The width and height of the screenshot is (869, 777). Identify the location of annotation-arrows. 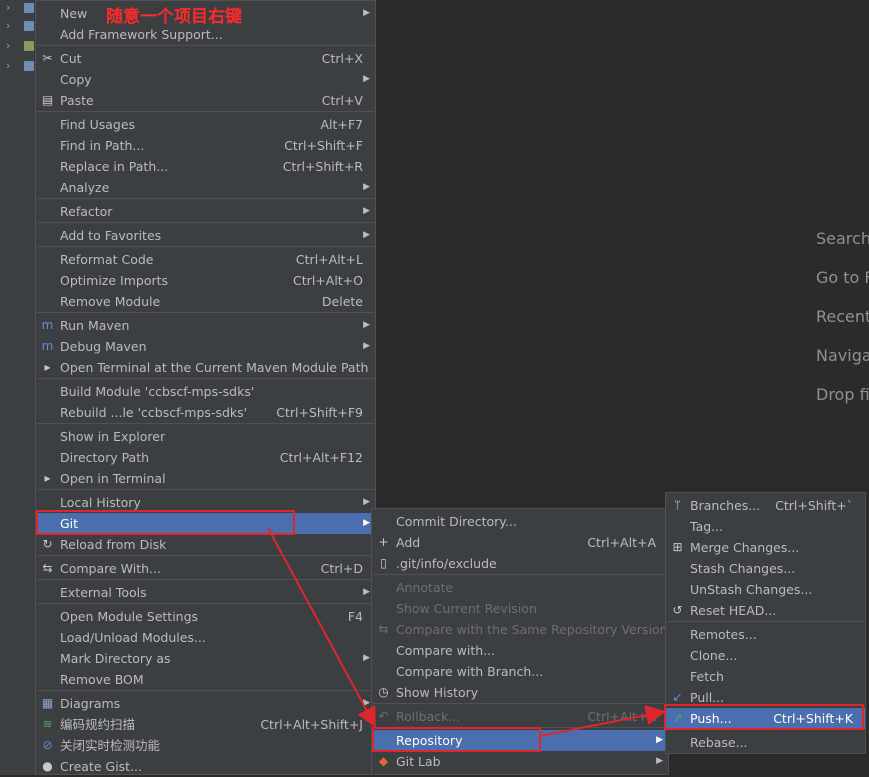
(466, 632).